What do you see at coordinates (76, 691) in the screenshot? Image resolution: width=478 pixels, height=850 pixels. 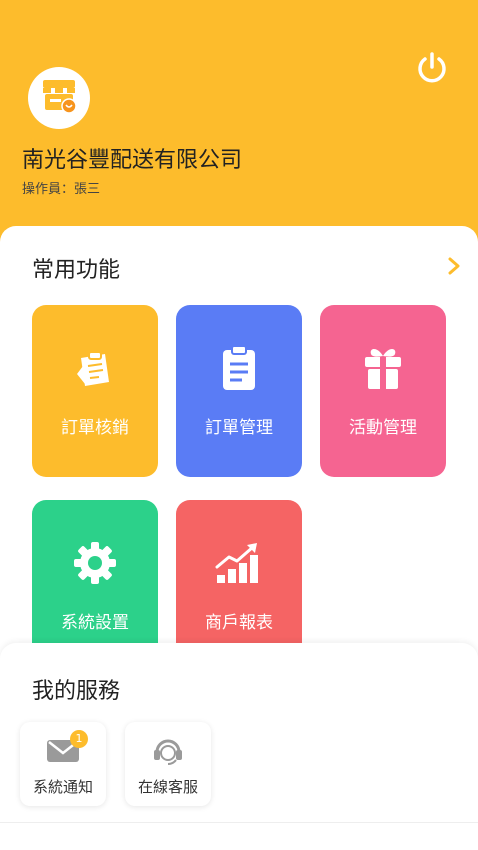 I see `my-services-title: 我的服務` at bounding box center [76, 691].